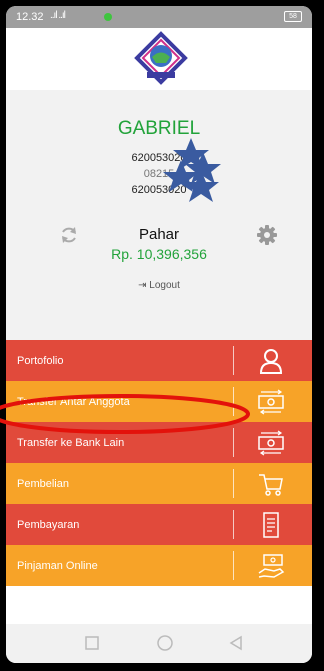 The image size is (324, 671). Describe the element at coordinates (159, 17) in the screenshot. I see `status-bar: 12.32 ..ıl ..ıl 58` at that location.